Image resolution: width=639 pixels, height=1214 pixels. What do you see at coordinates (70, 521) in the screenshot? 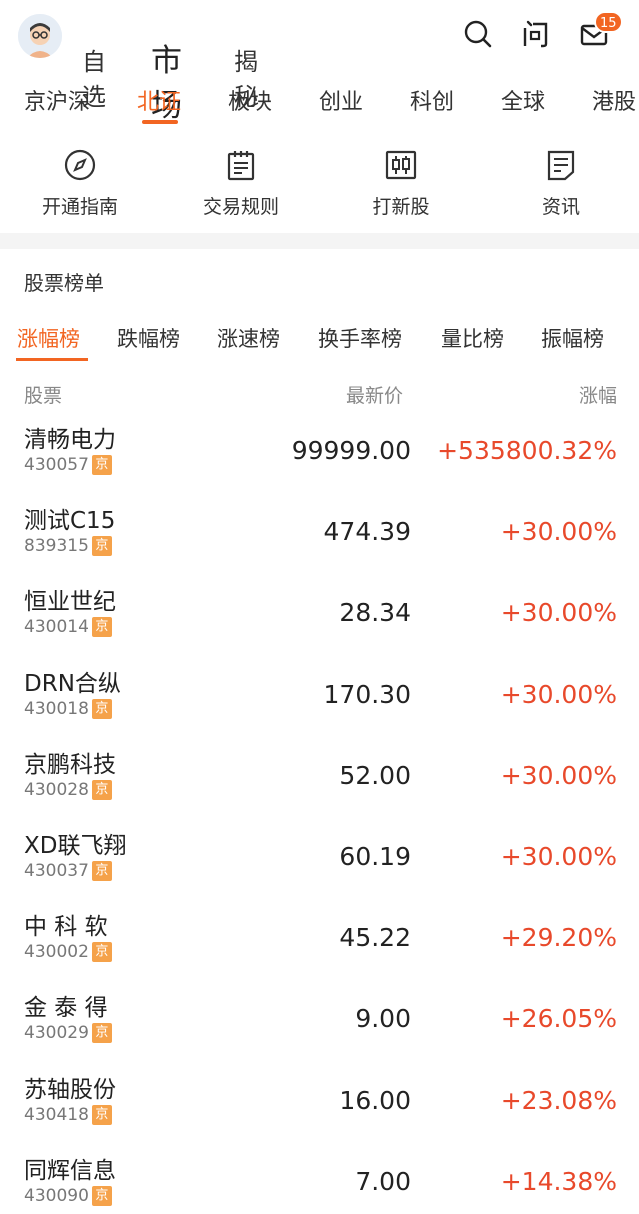
I see `stock-name: 测试C15` at bounding box center [70, 521].